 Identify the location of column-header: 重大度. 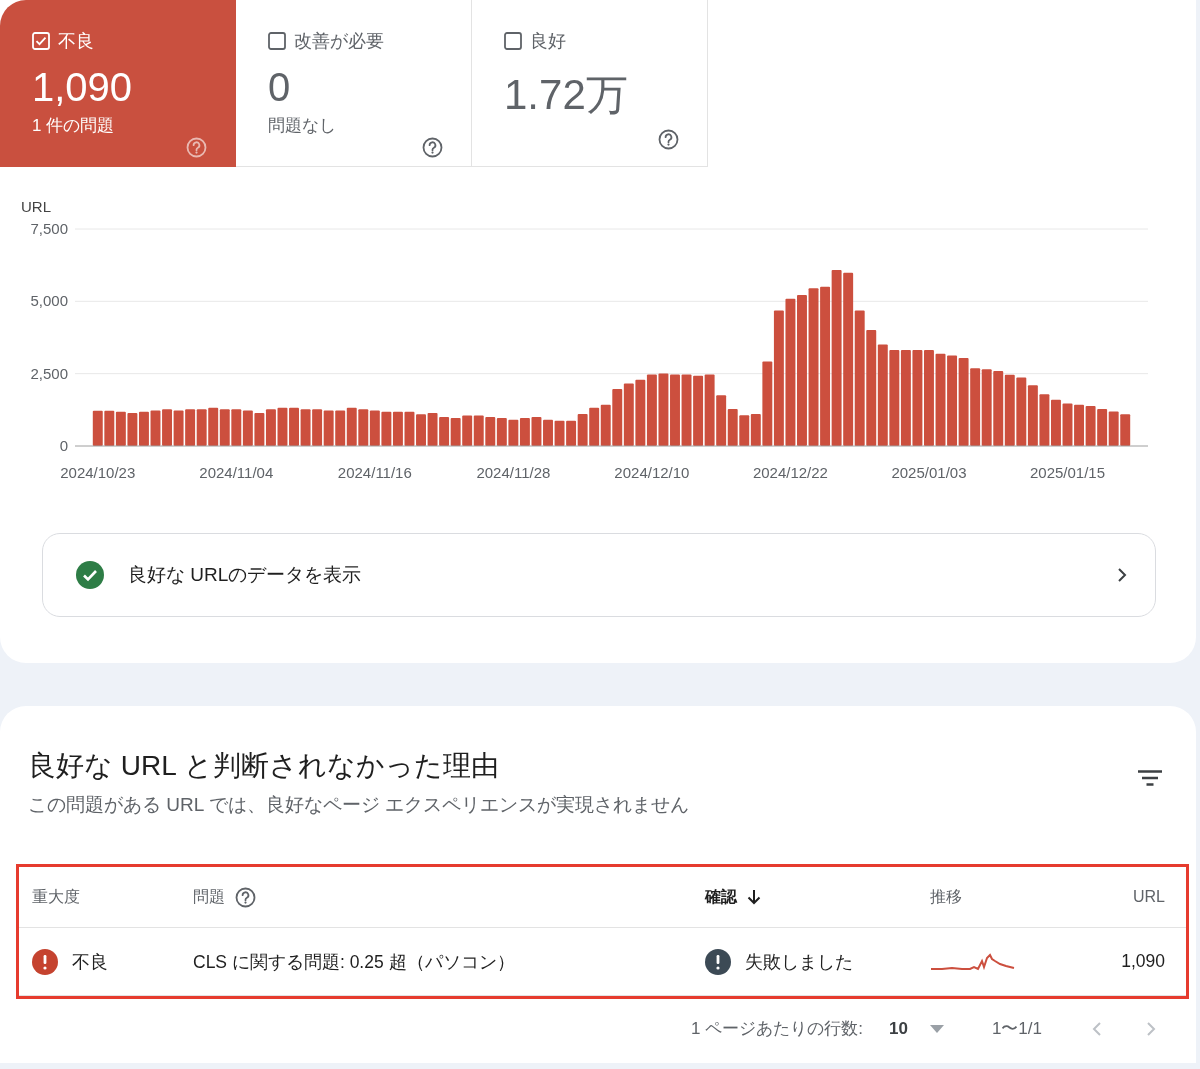
(56, 897).